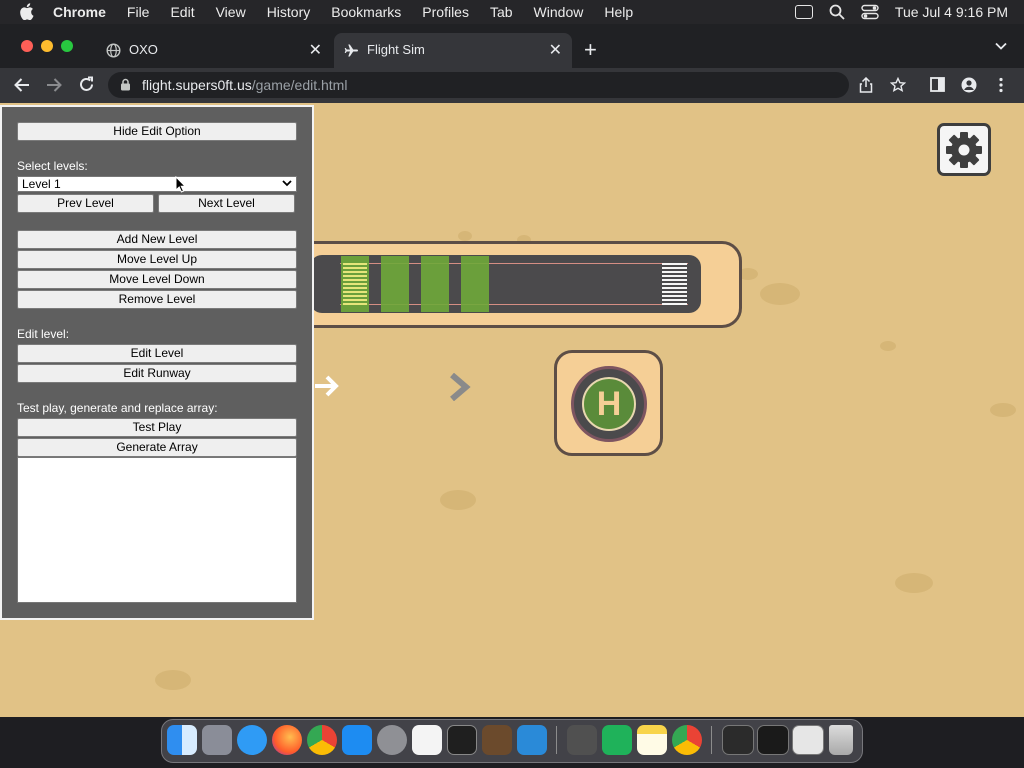 The width and height of the screenshot is (1024, 768). What do you see at coordinates (182, 740) in the screenshot?
I see `finder-icon` at bounding box center [182, 740].